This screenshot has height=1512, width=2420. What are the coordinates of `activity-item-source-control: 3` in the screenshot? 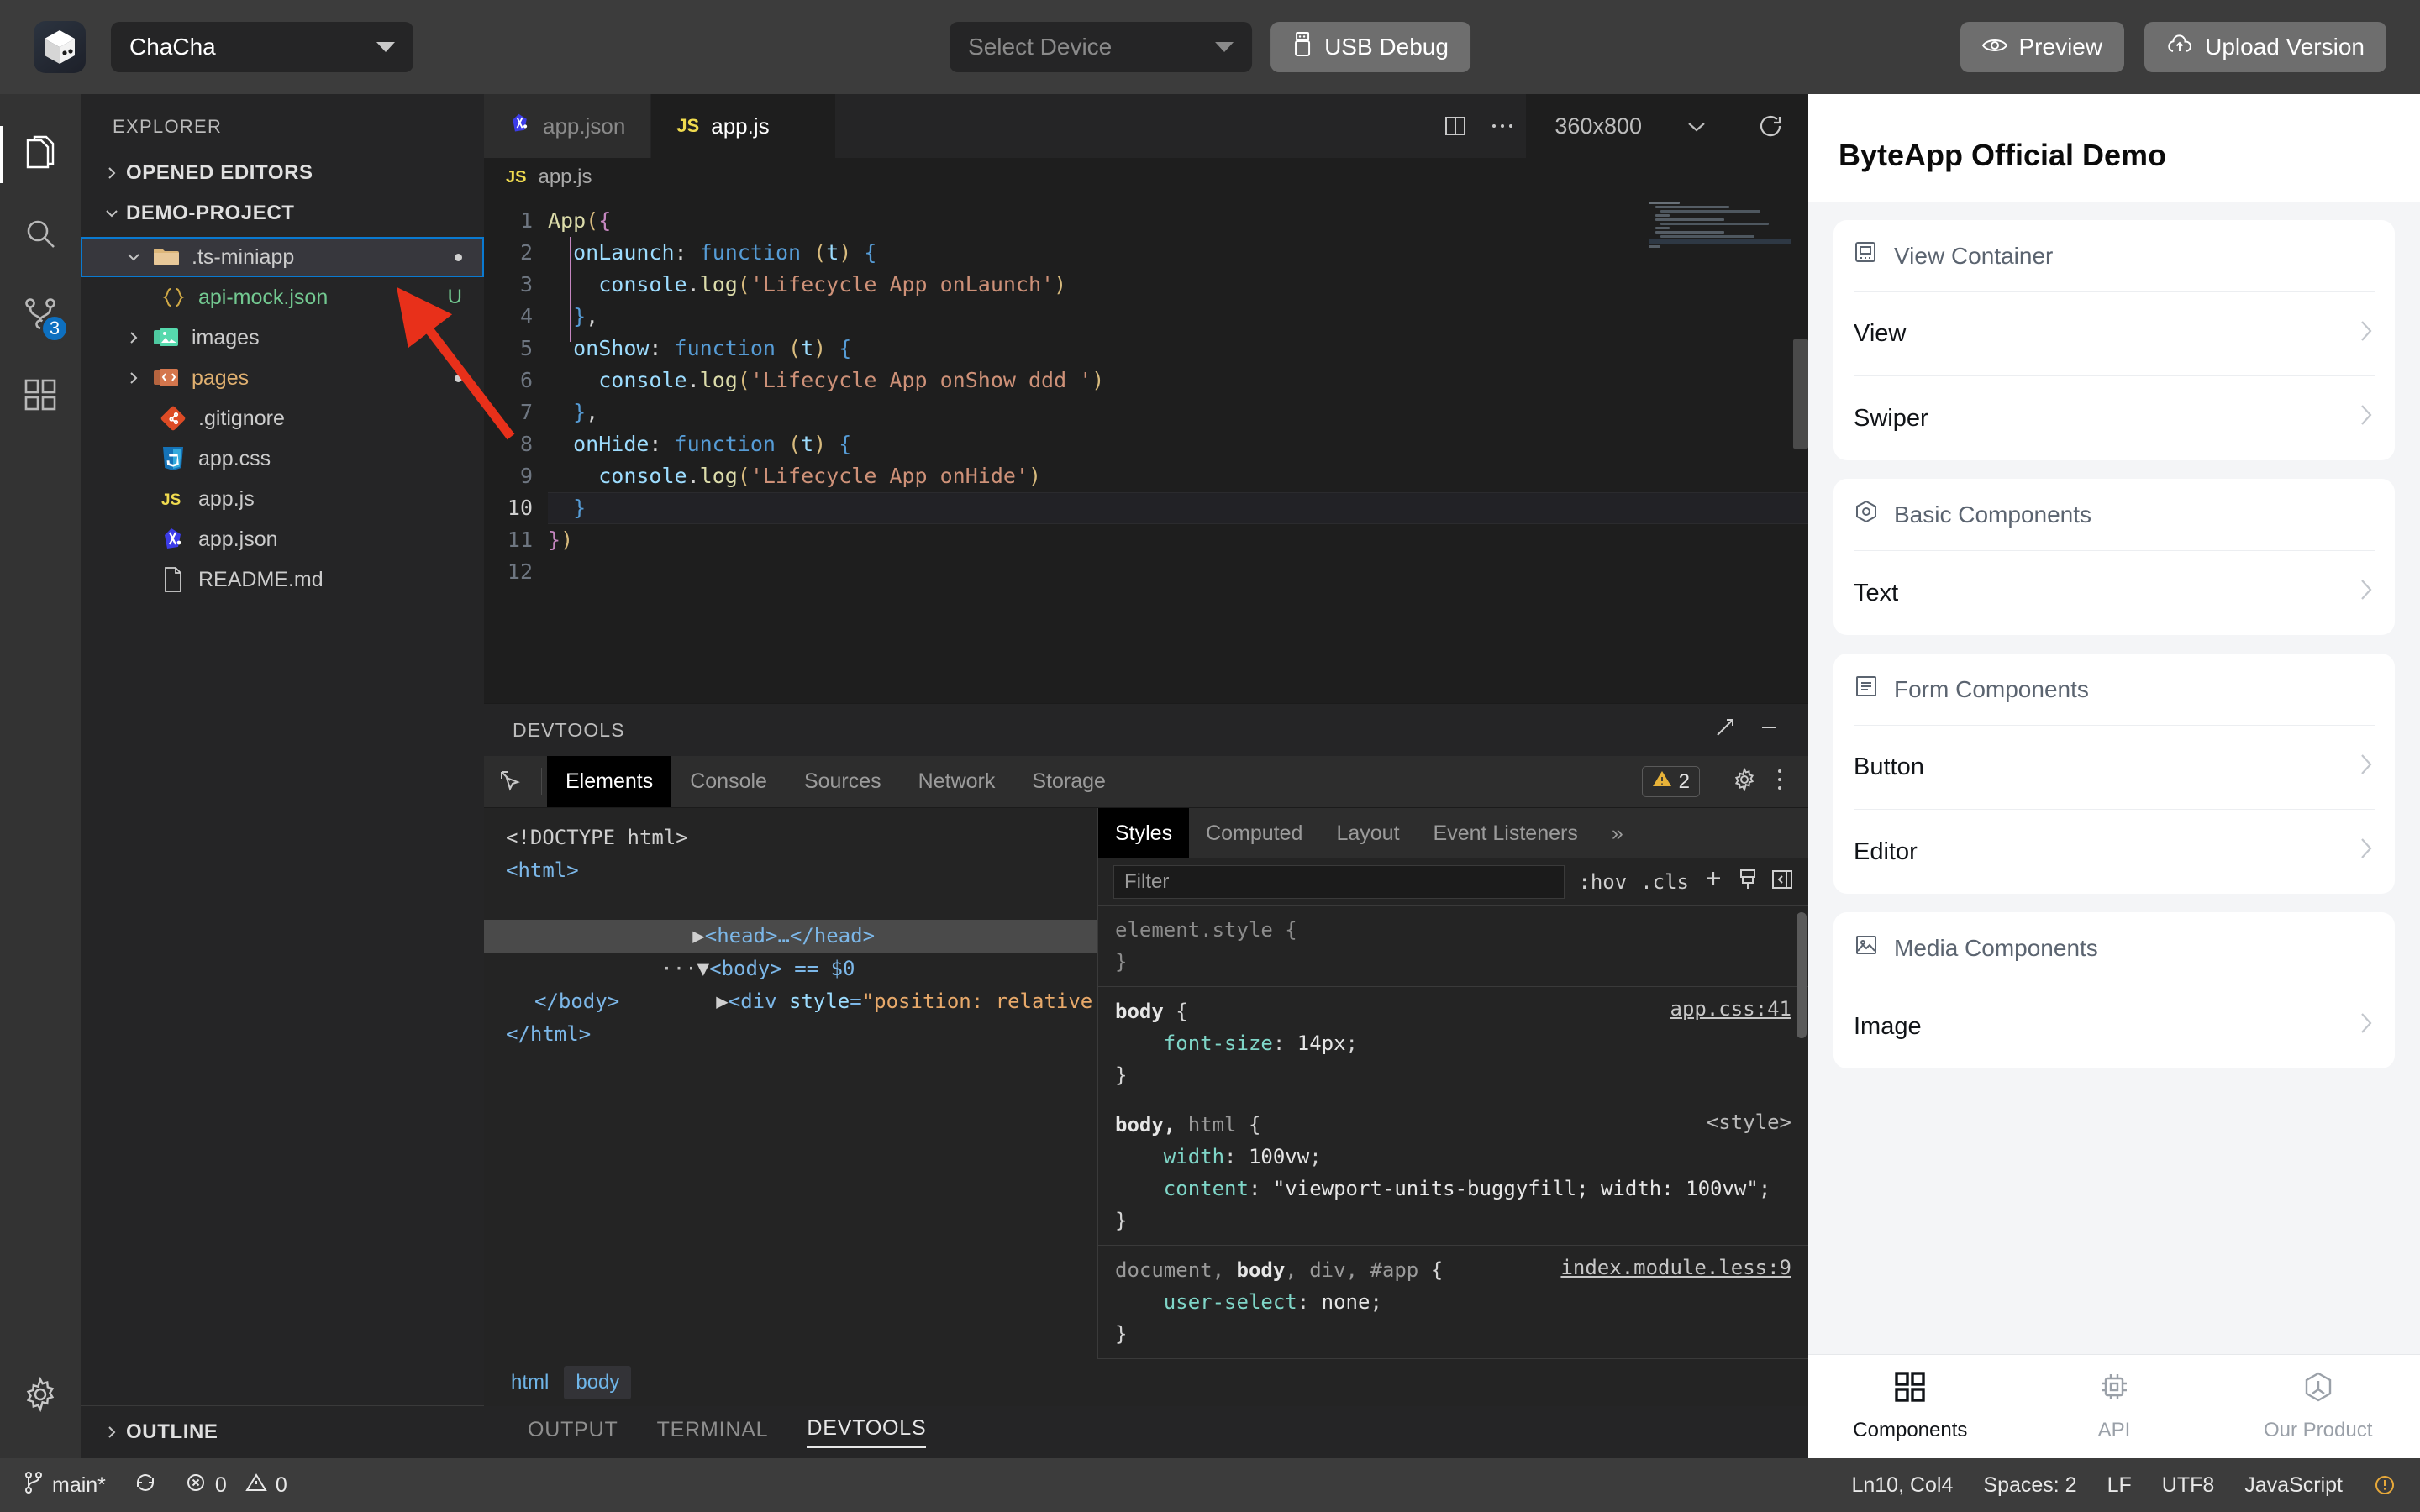 It's located at (40, 316).